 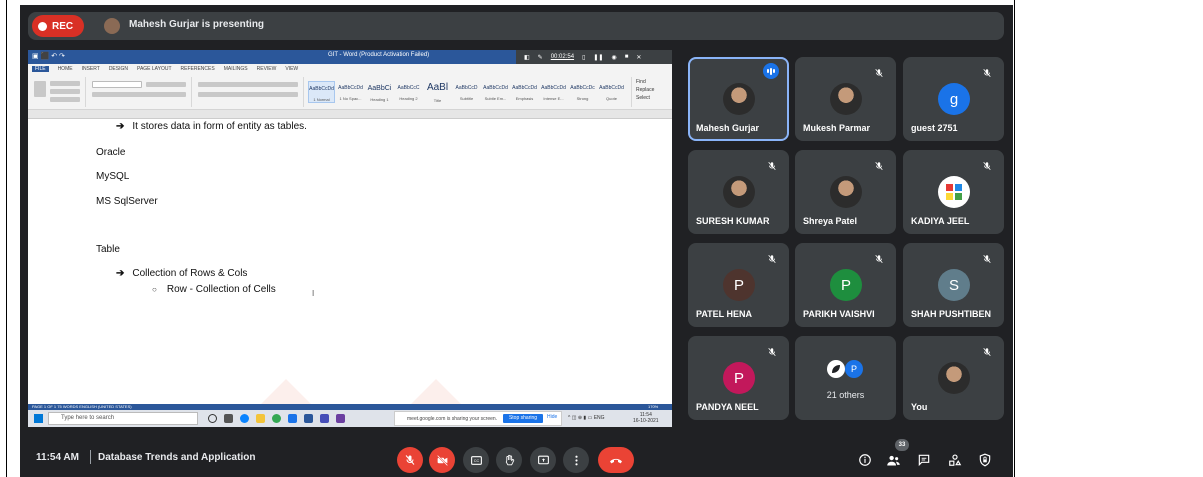 What do you see at coordinates (953, 378) in the screenshot?
I see `participant-tile: You` at bounding box center [953, 378].